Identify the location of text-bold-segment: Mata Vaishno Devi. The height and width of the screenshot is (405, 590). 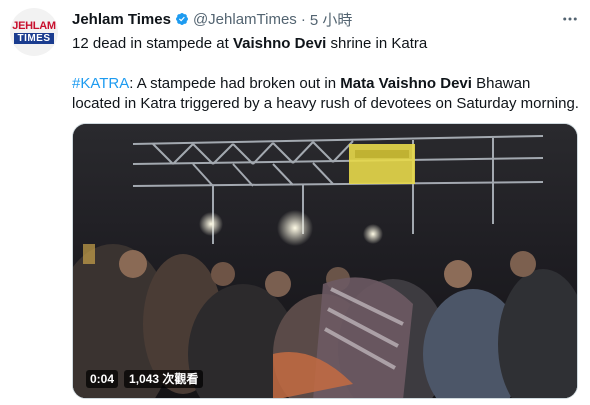
(406, 83).